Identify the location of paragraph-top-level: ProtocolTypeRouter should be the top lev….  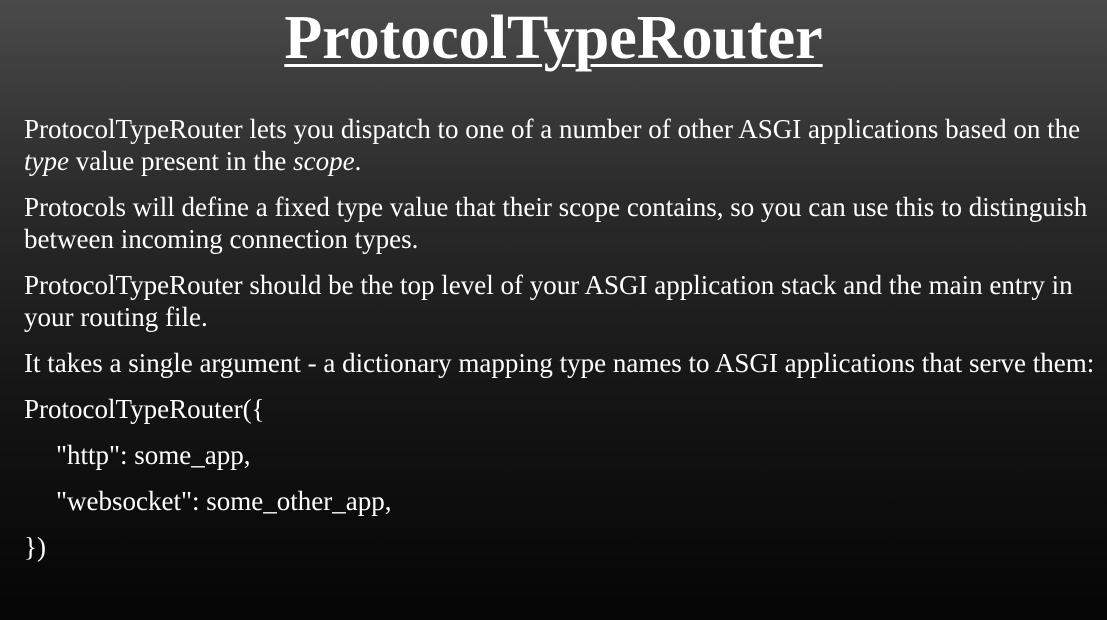
(548, 301).